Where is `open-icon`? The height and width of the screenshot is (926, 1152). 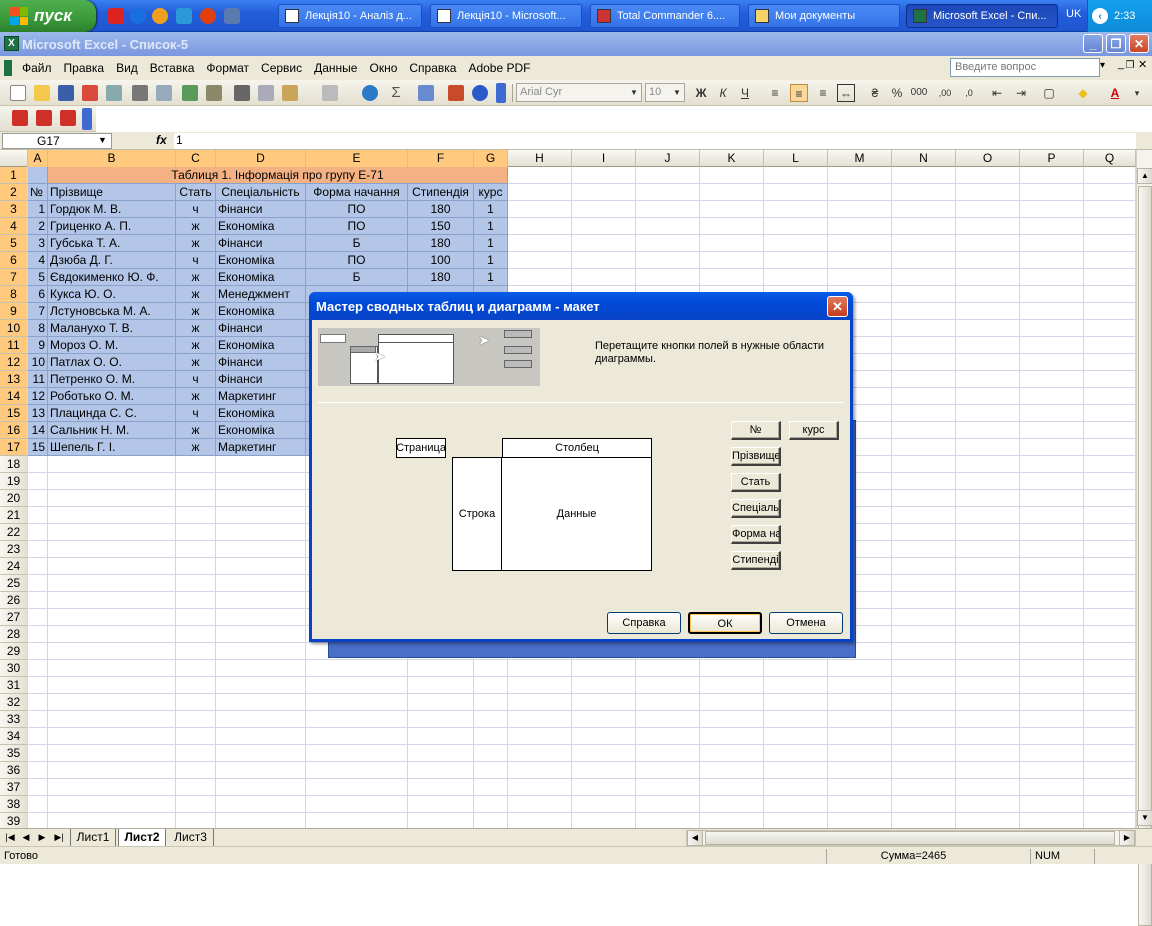
open-icon is located at coordinates (42, 93).